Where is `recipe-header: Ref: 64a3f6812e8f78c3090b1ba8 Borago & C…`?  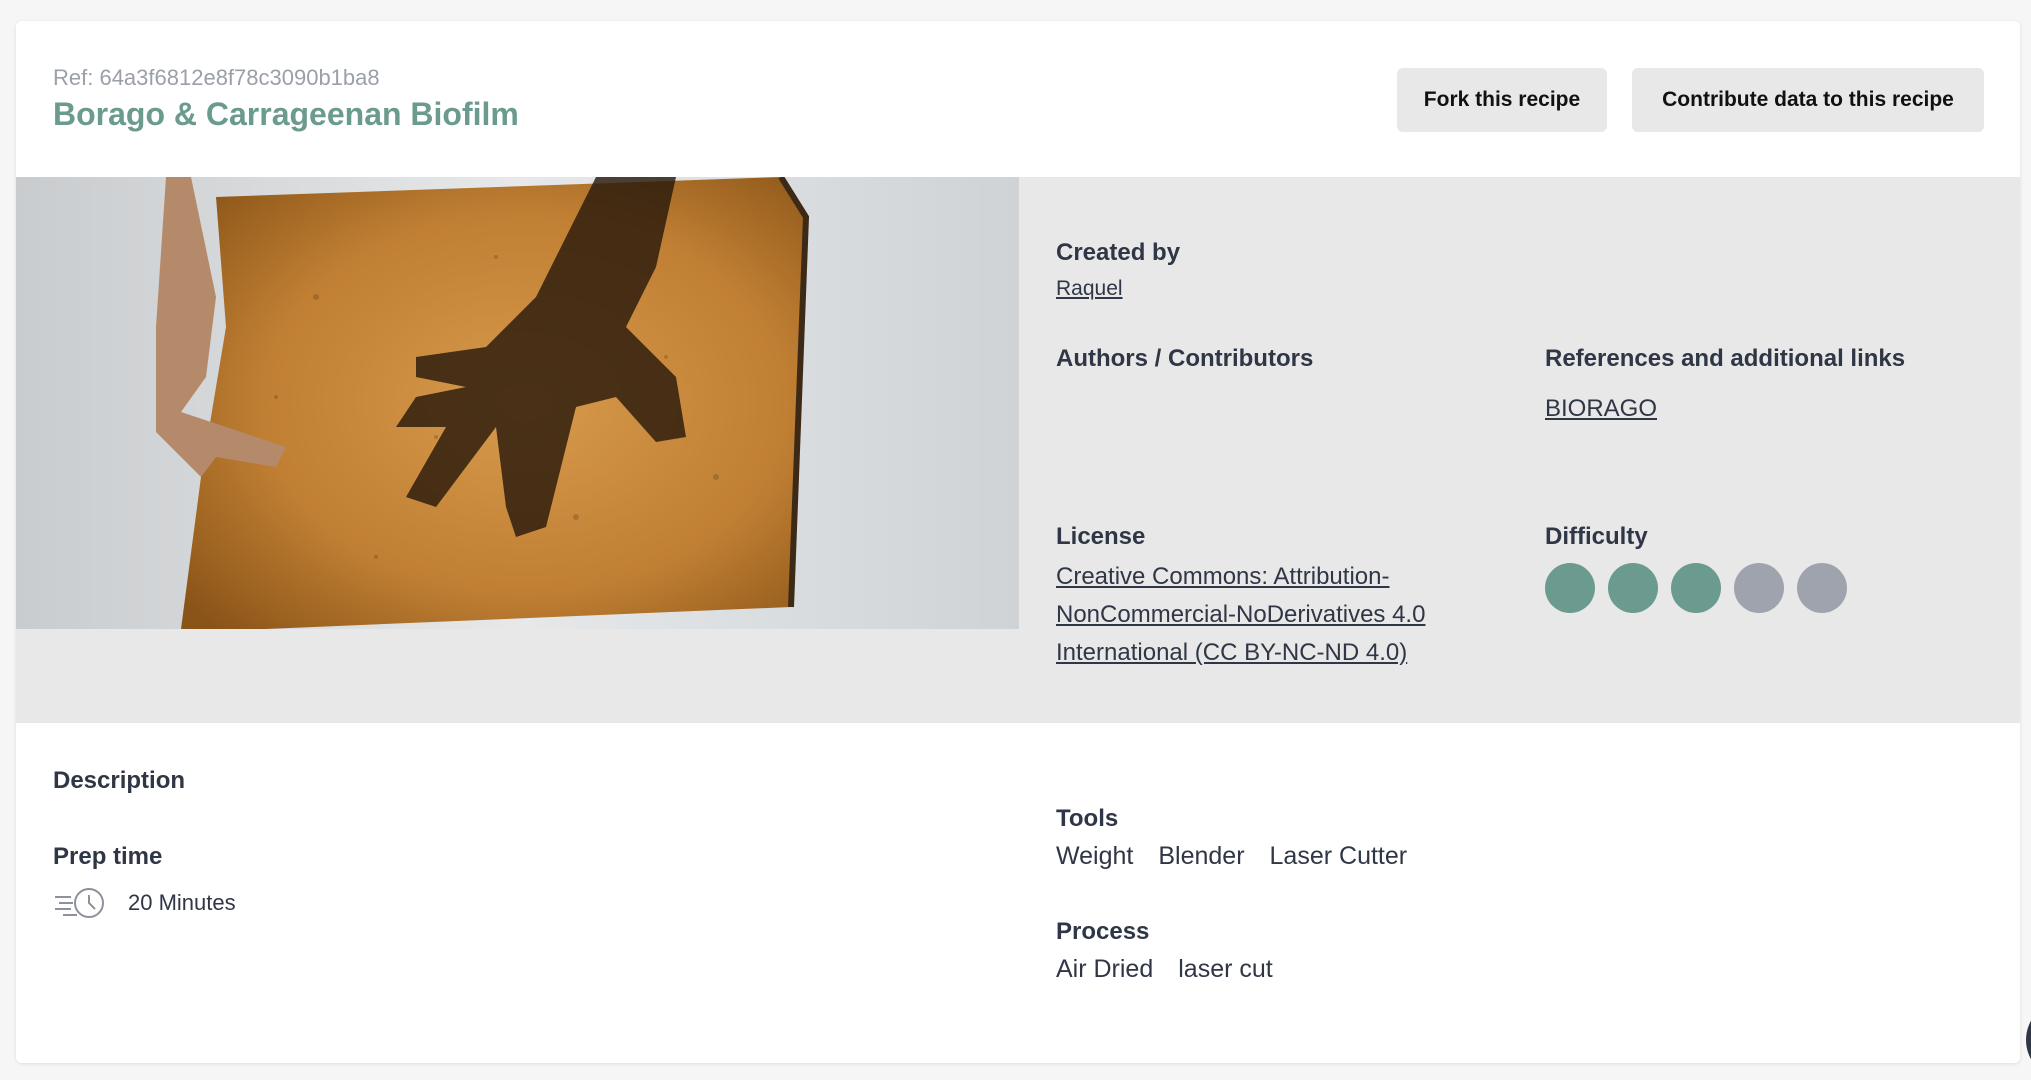
recipe-header: Ref: 64a3f6812e8f78c3090b1ba8 Borago & C… is located at coordinates (1018, 99).